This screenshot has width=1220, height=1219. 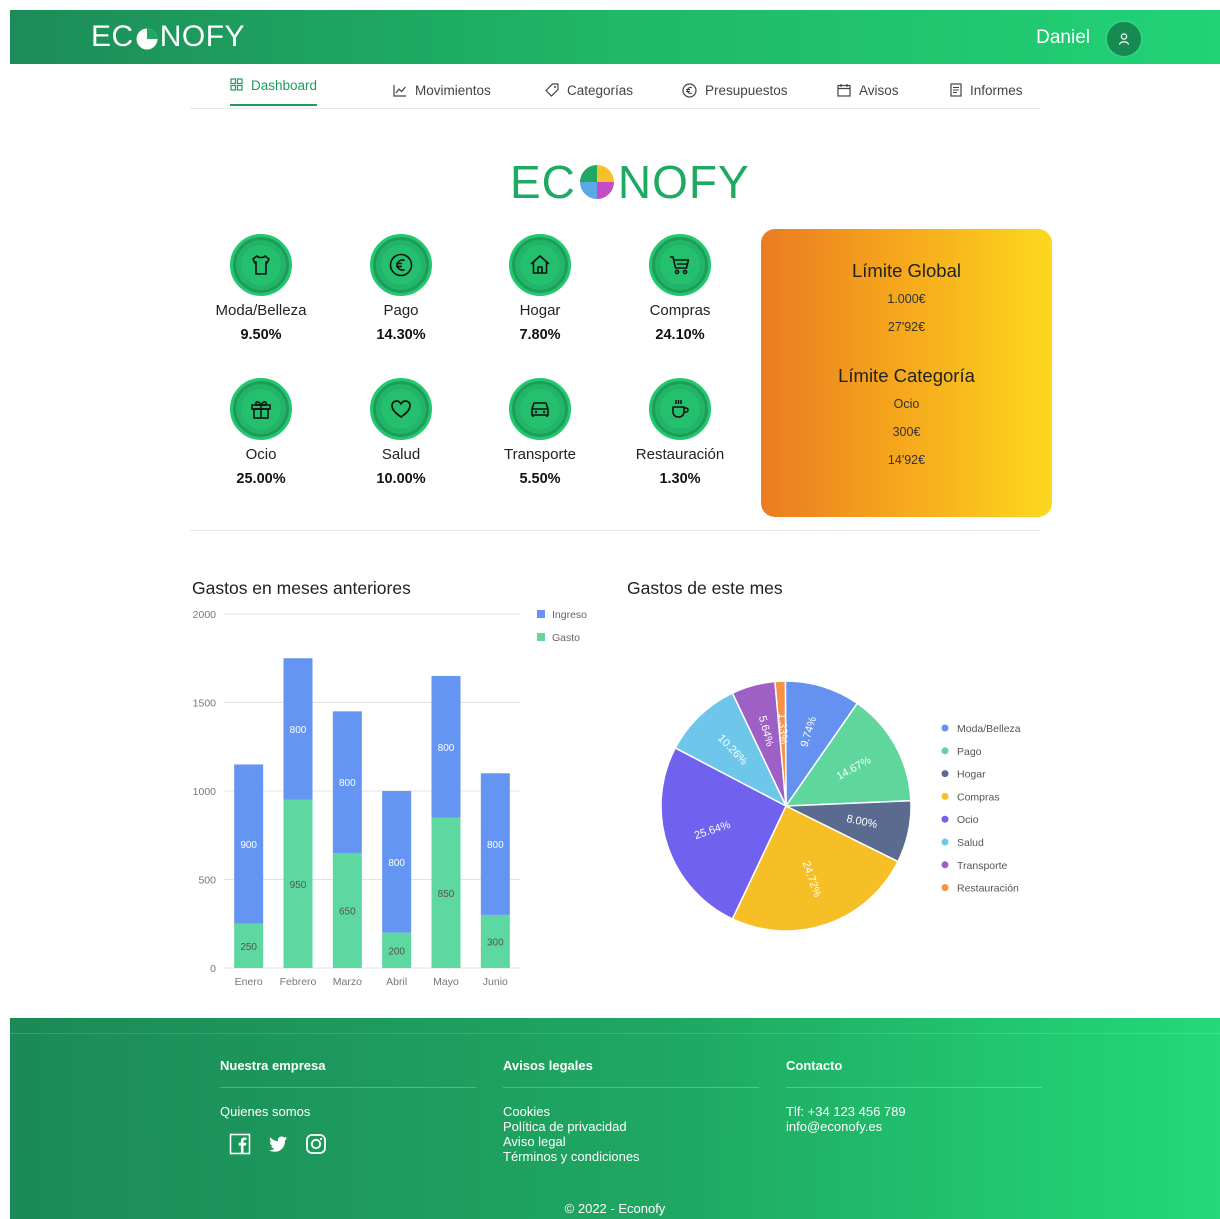 I want to click on legend-label: Pago, so click(x=969, y=752).